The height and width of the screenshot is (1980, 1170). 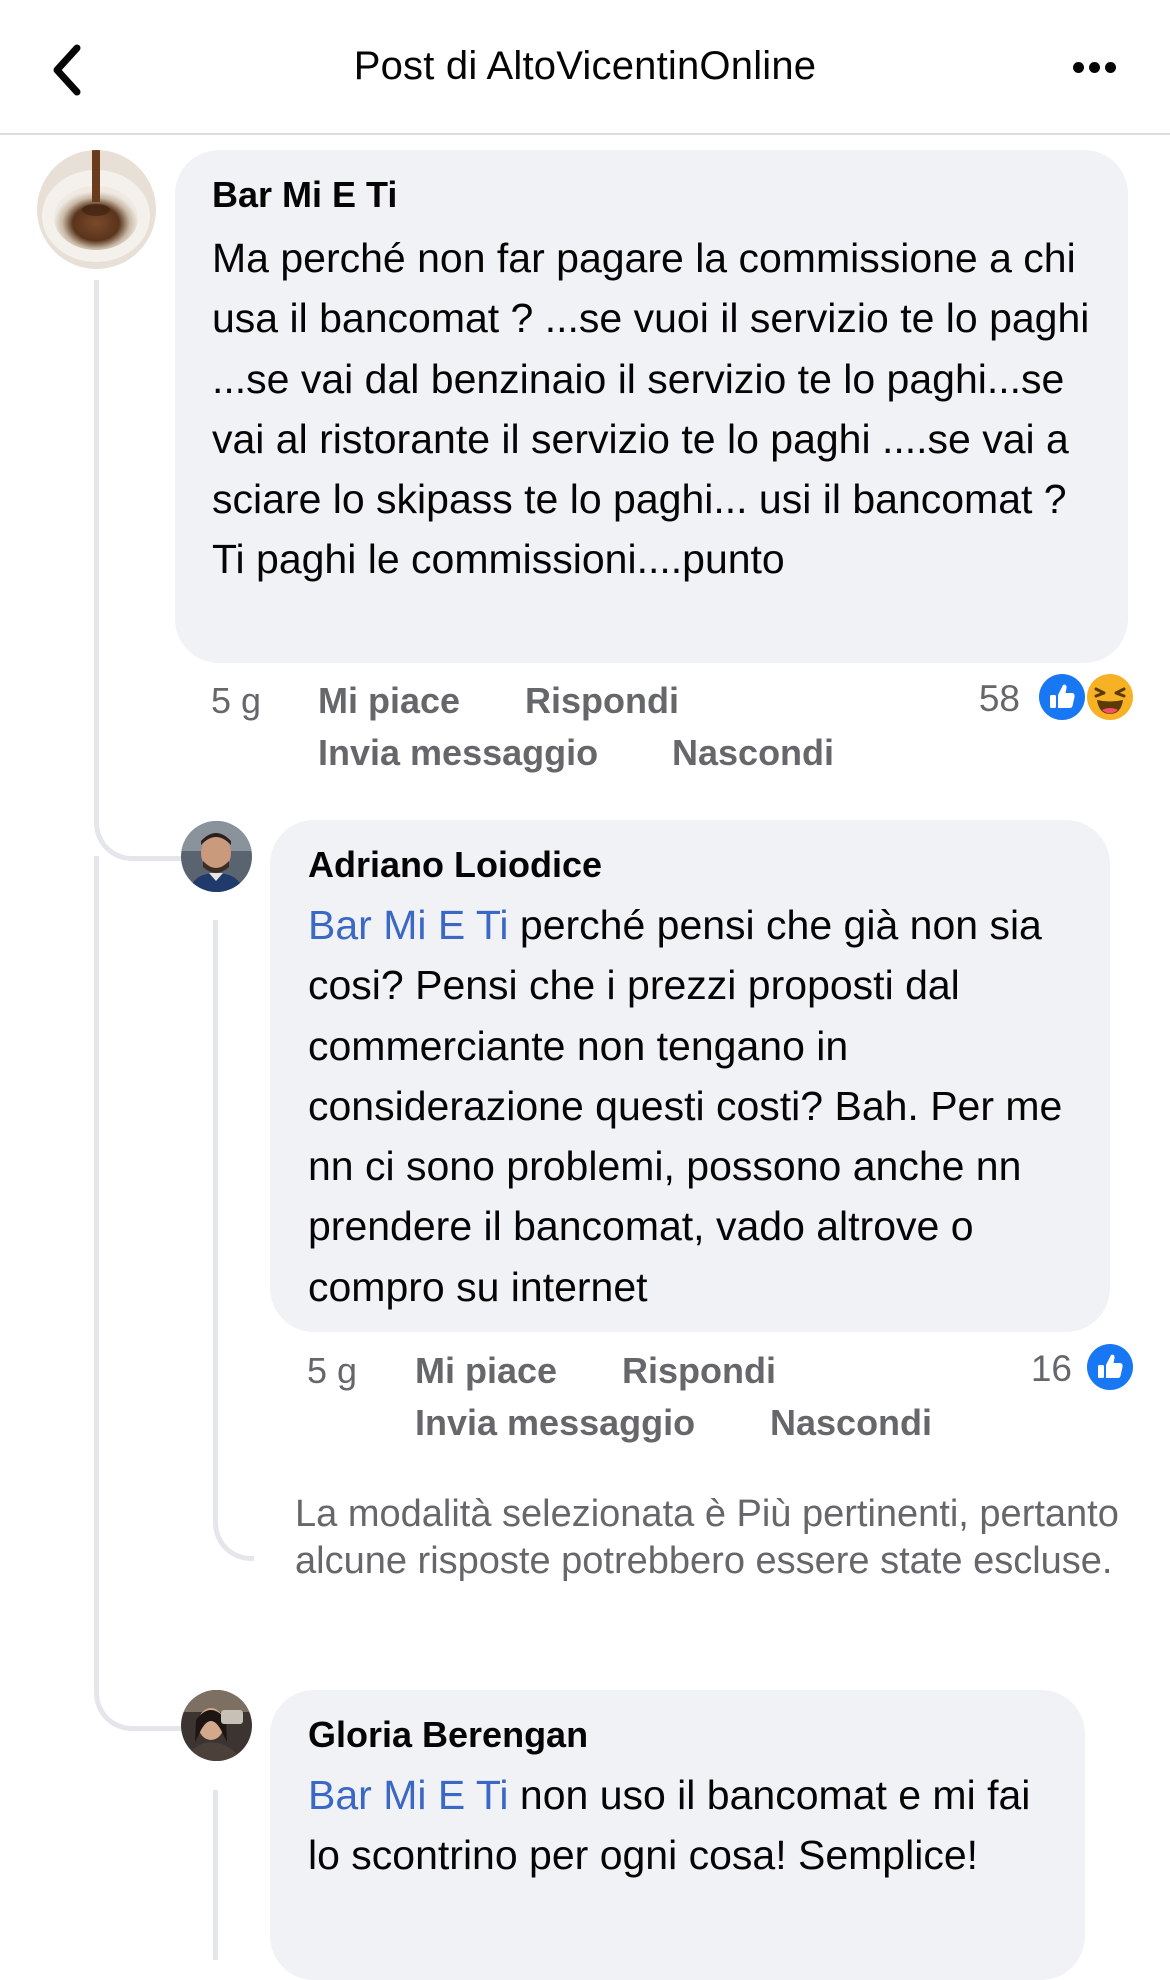 What do you see at coordinates (980, 699) in the screenshot?
I see `reaction-count: 58` at bounding box center [980, 699].